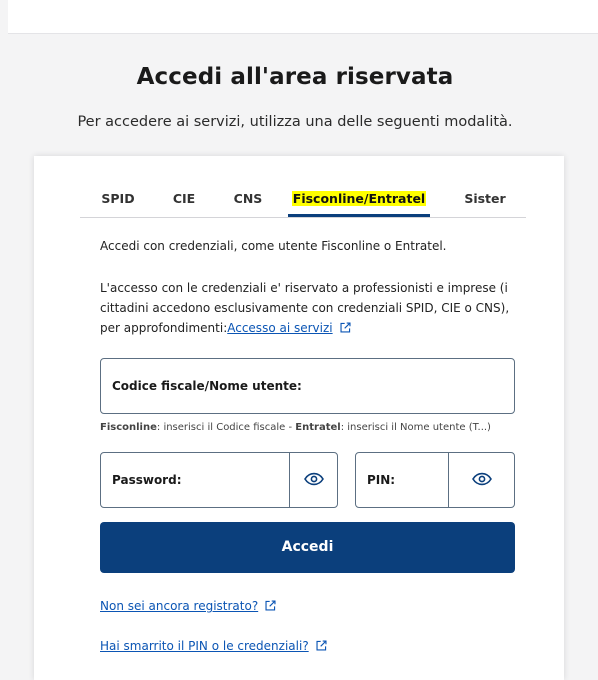 This screenshot has width=598, height=680. What do you see at coordinates (359, 198) in the screenshot?
I see `tab-fisconline-label: Fisconline/Entratel` at bounding box center [359, 198].